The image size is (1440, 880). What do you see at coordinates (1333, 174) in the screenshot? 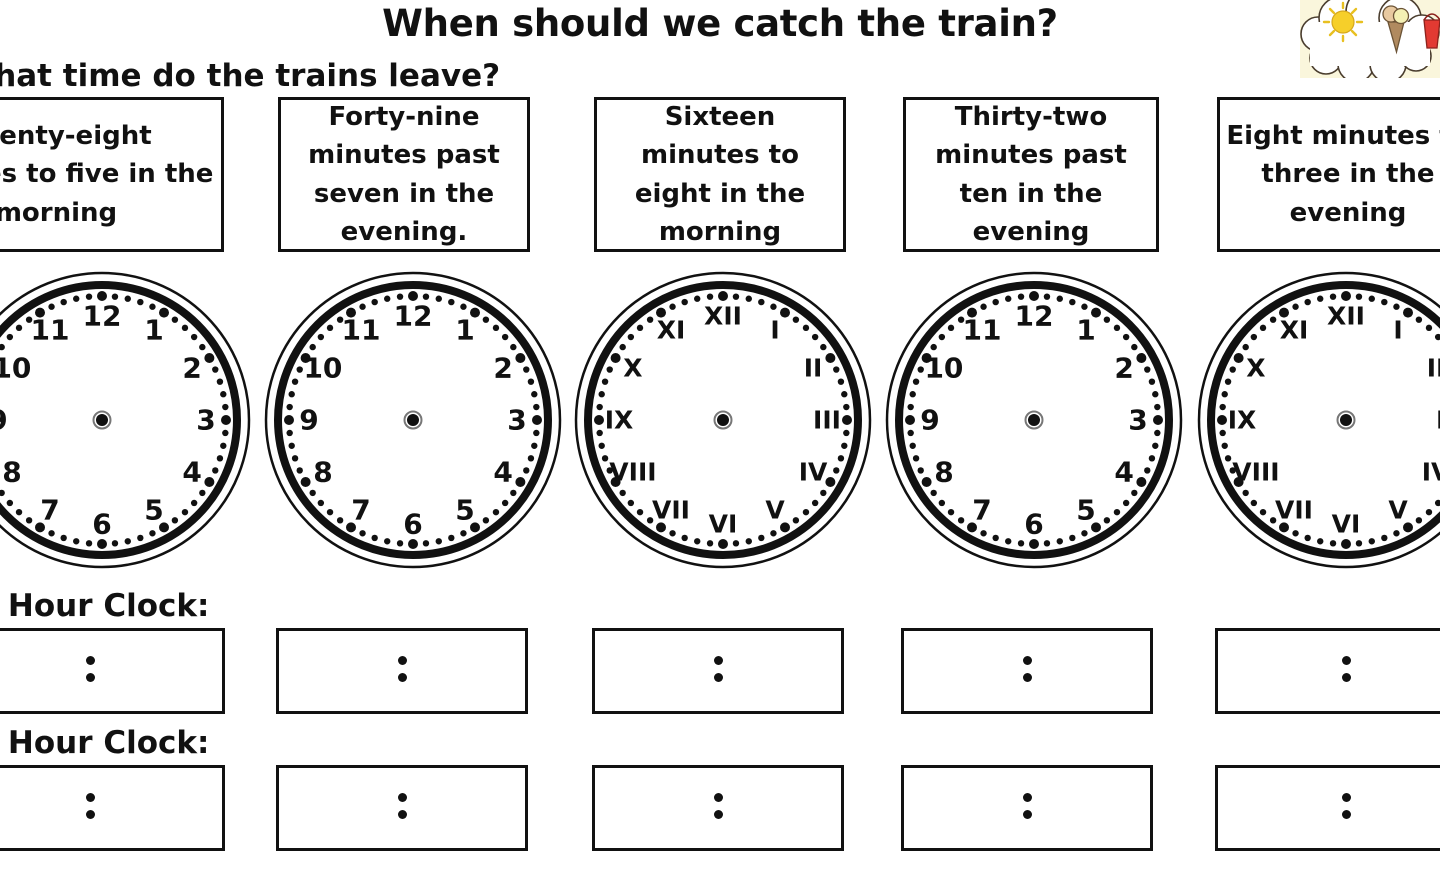
I see `prompt-text: Eight minutes to three in the evening` at bounding box center [1333, 174].